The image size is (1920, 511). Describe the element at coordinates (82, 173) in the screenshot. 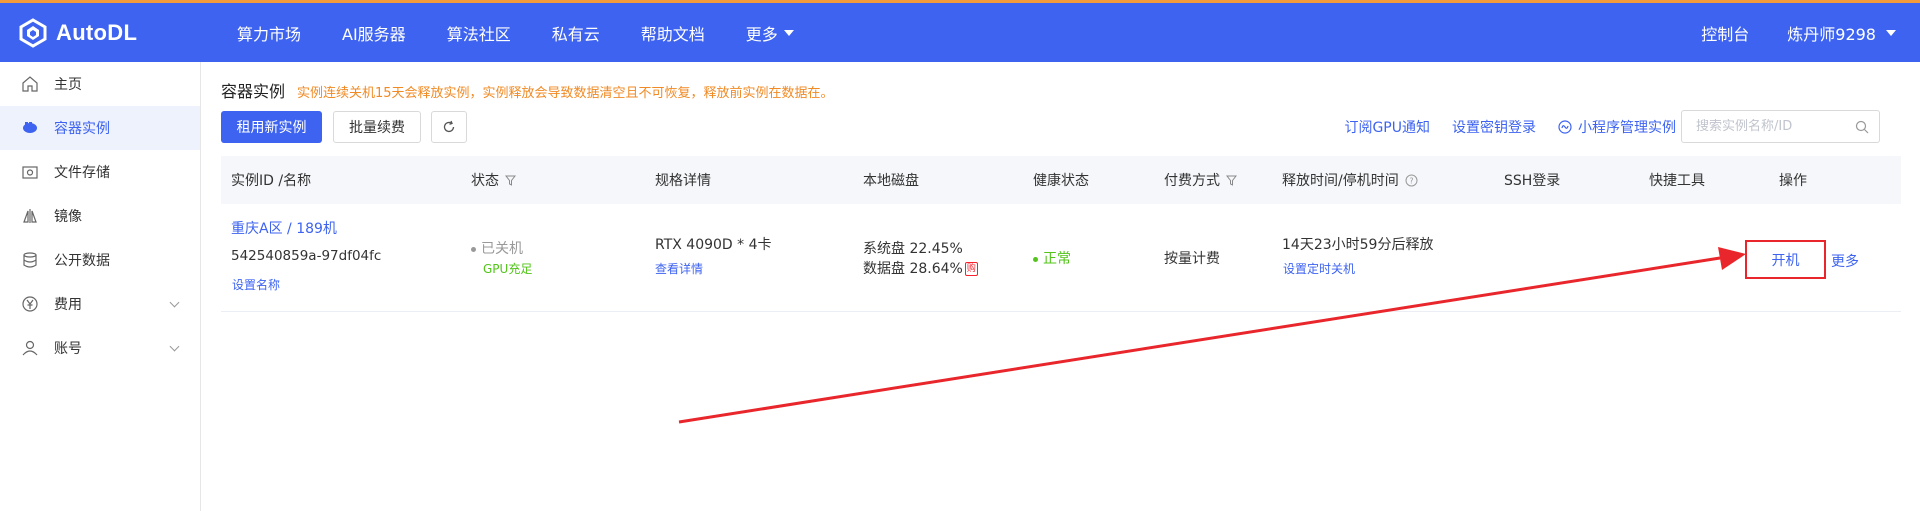

I see `sidebar-item-label: 文件存储` at that location.